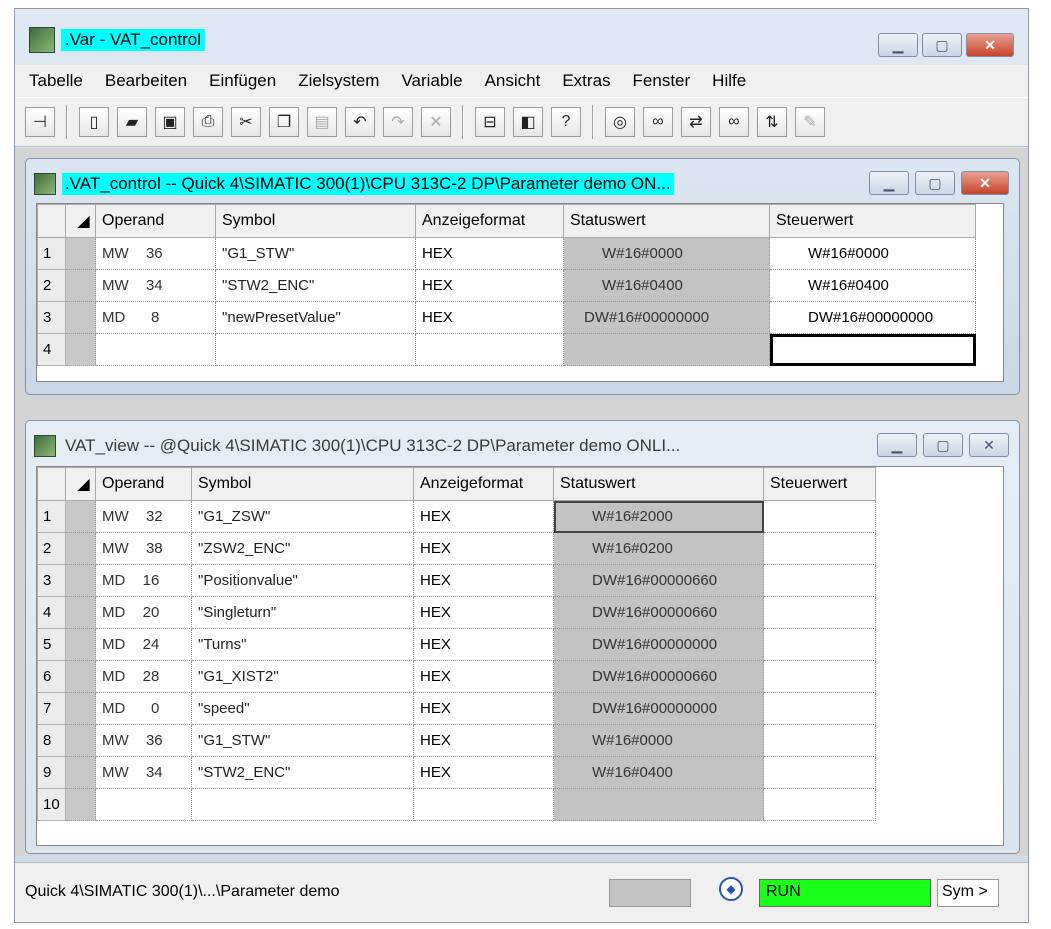 The width and height of the screenshot is (1051, 929). Describe the element at coordinates (398, 122) in the screenshot. I see `redo-icon: ↷` at that location.